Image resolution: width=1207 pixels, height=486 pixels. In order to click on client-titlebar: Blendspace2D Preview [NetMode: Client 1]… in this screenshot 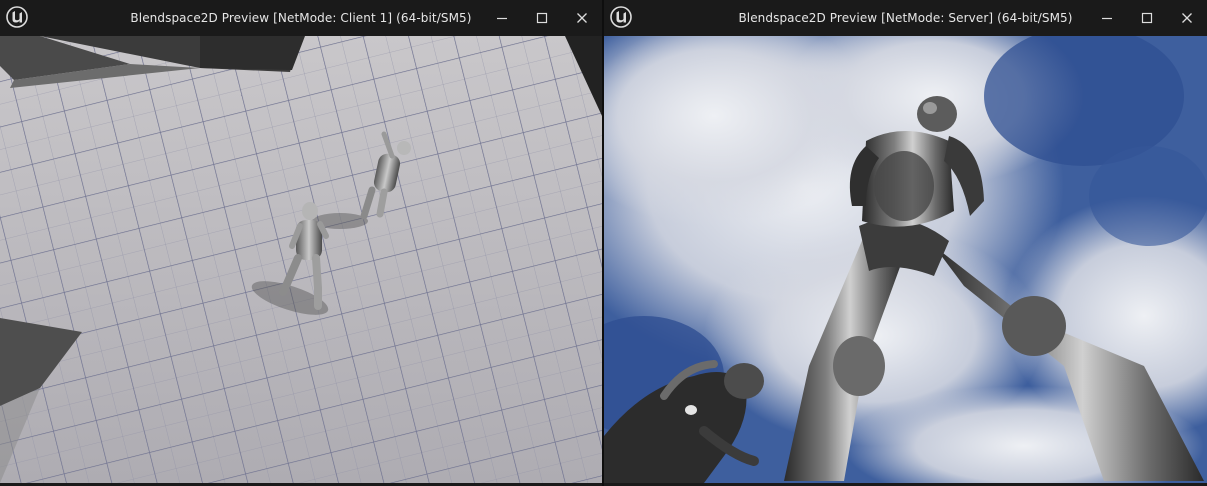, I will do `click(301, 18)`.